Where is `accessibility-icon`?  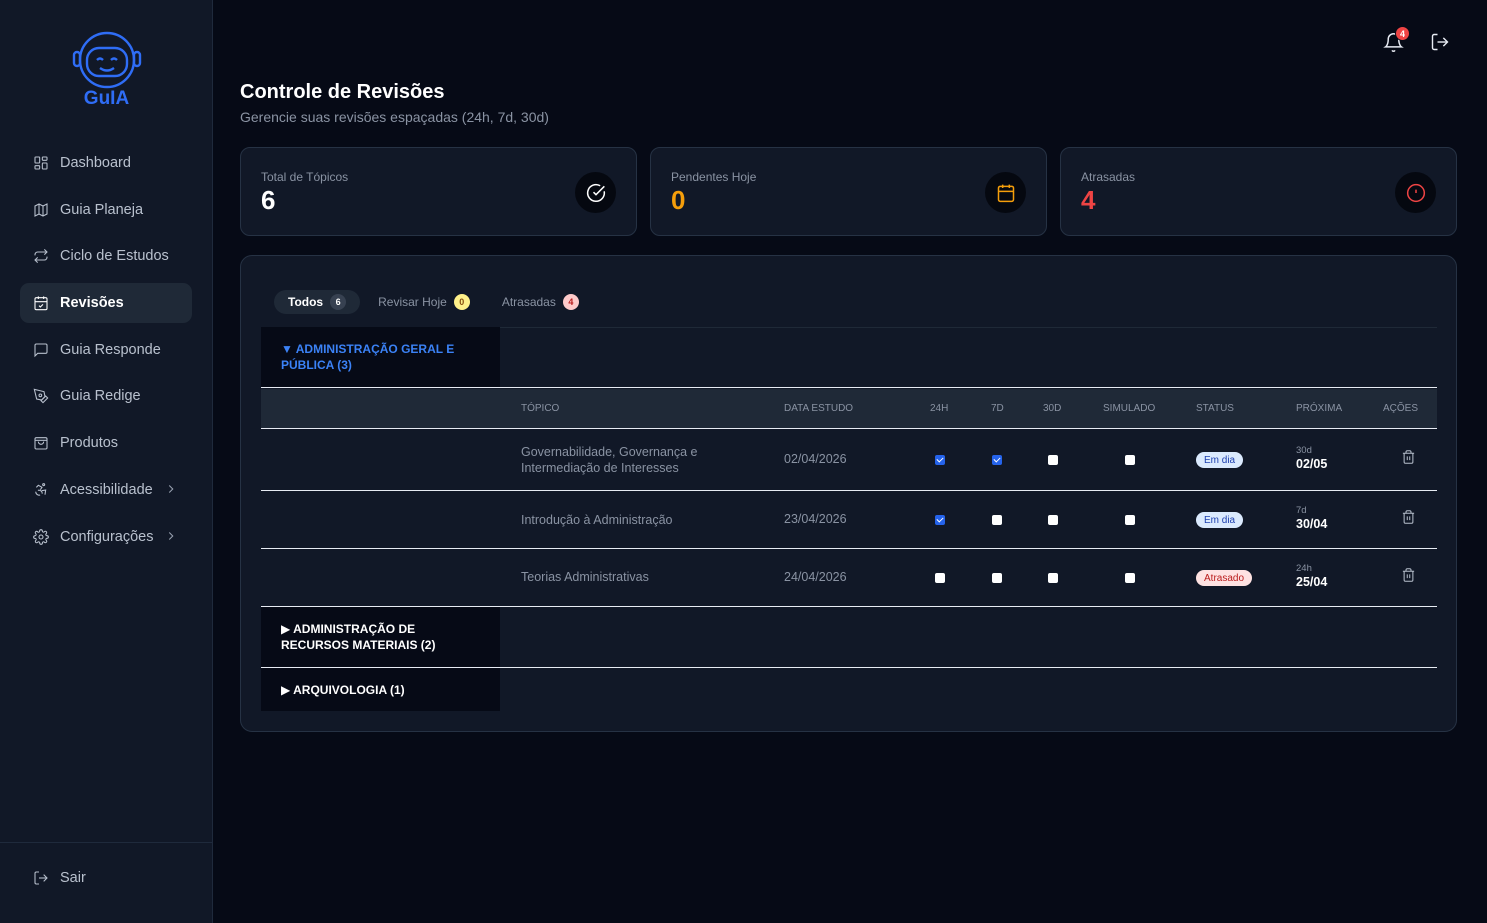
accessibility-icon is located at coordinates (41, 490).